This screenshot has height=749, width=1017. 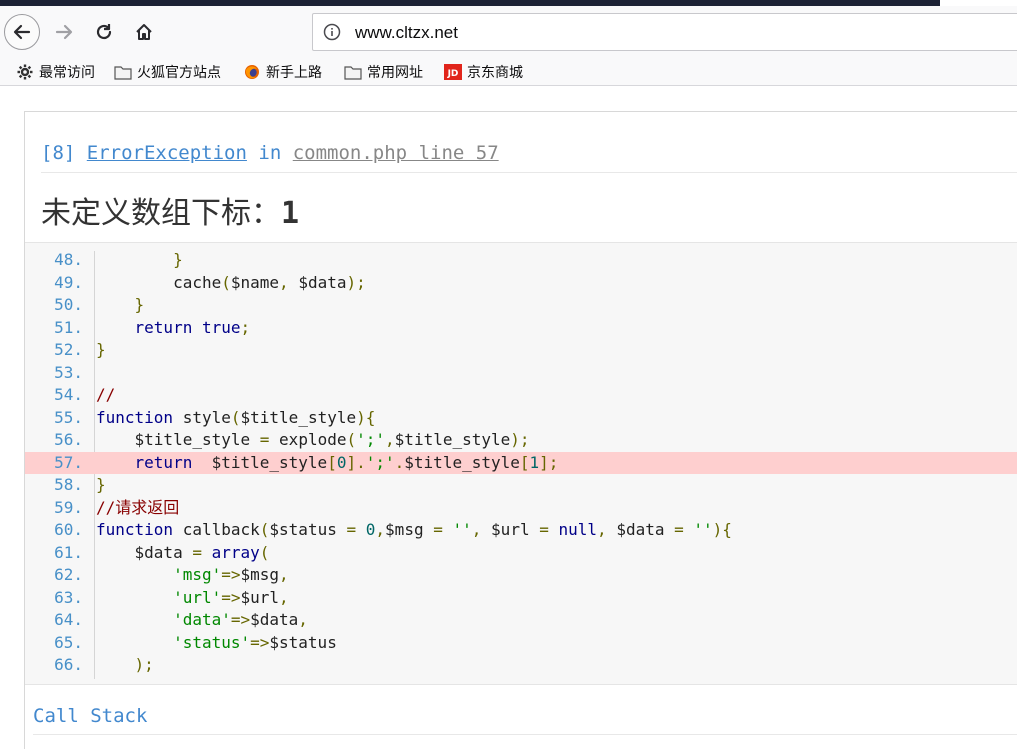 What do you see at coordinates (68, 349) in the screenshot?
I see `line-number: 52.` at bounding box center [68, 349].